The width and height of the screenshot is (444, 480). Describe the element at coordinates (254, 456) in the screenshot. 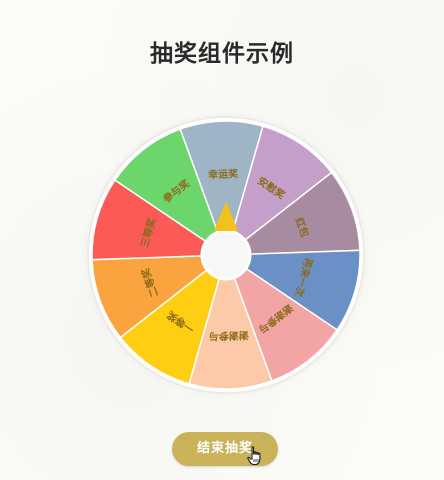

I see `hand-pointer-icon` at that location.